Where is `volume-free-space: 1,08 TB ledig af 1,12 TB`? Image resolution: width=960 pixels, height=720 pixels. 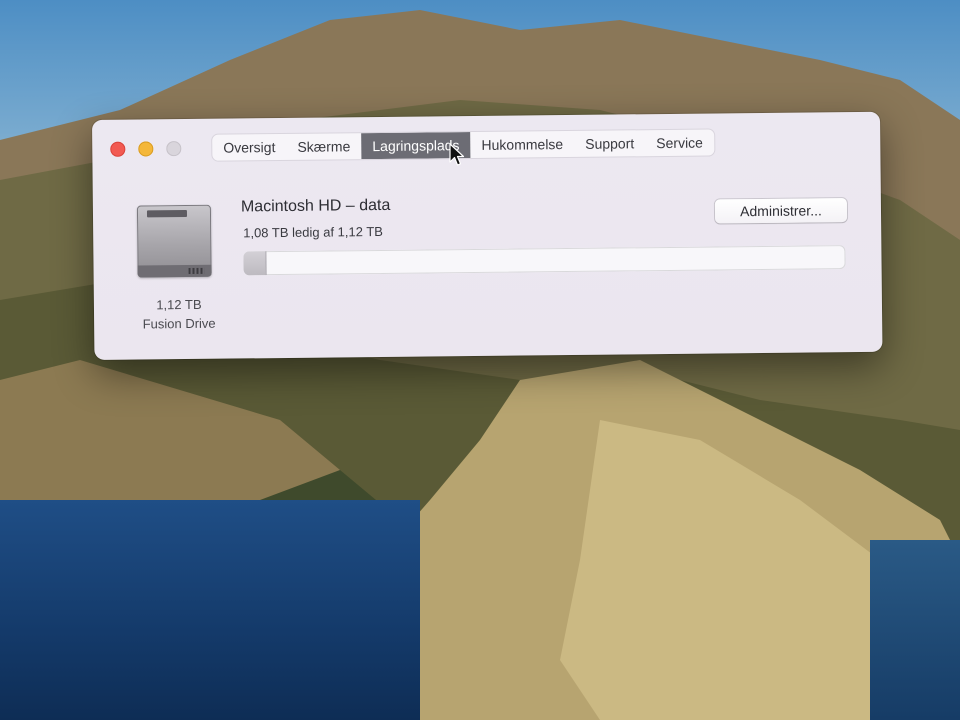 volume-free-space: 1,08 TB ledig af 1,12 TB is located at coordinates (313, 232).